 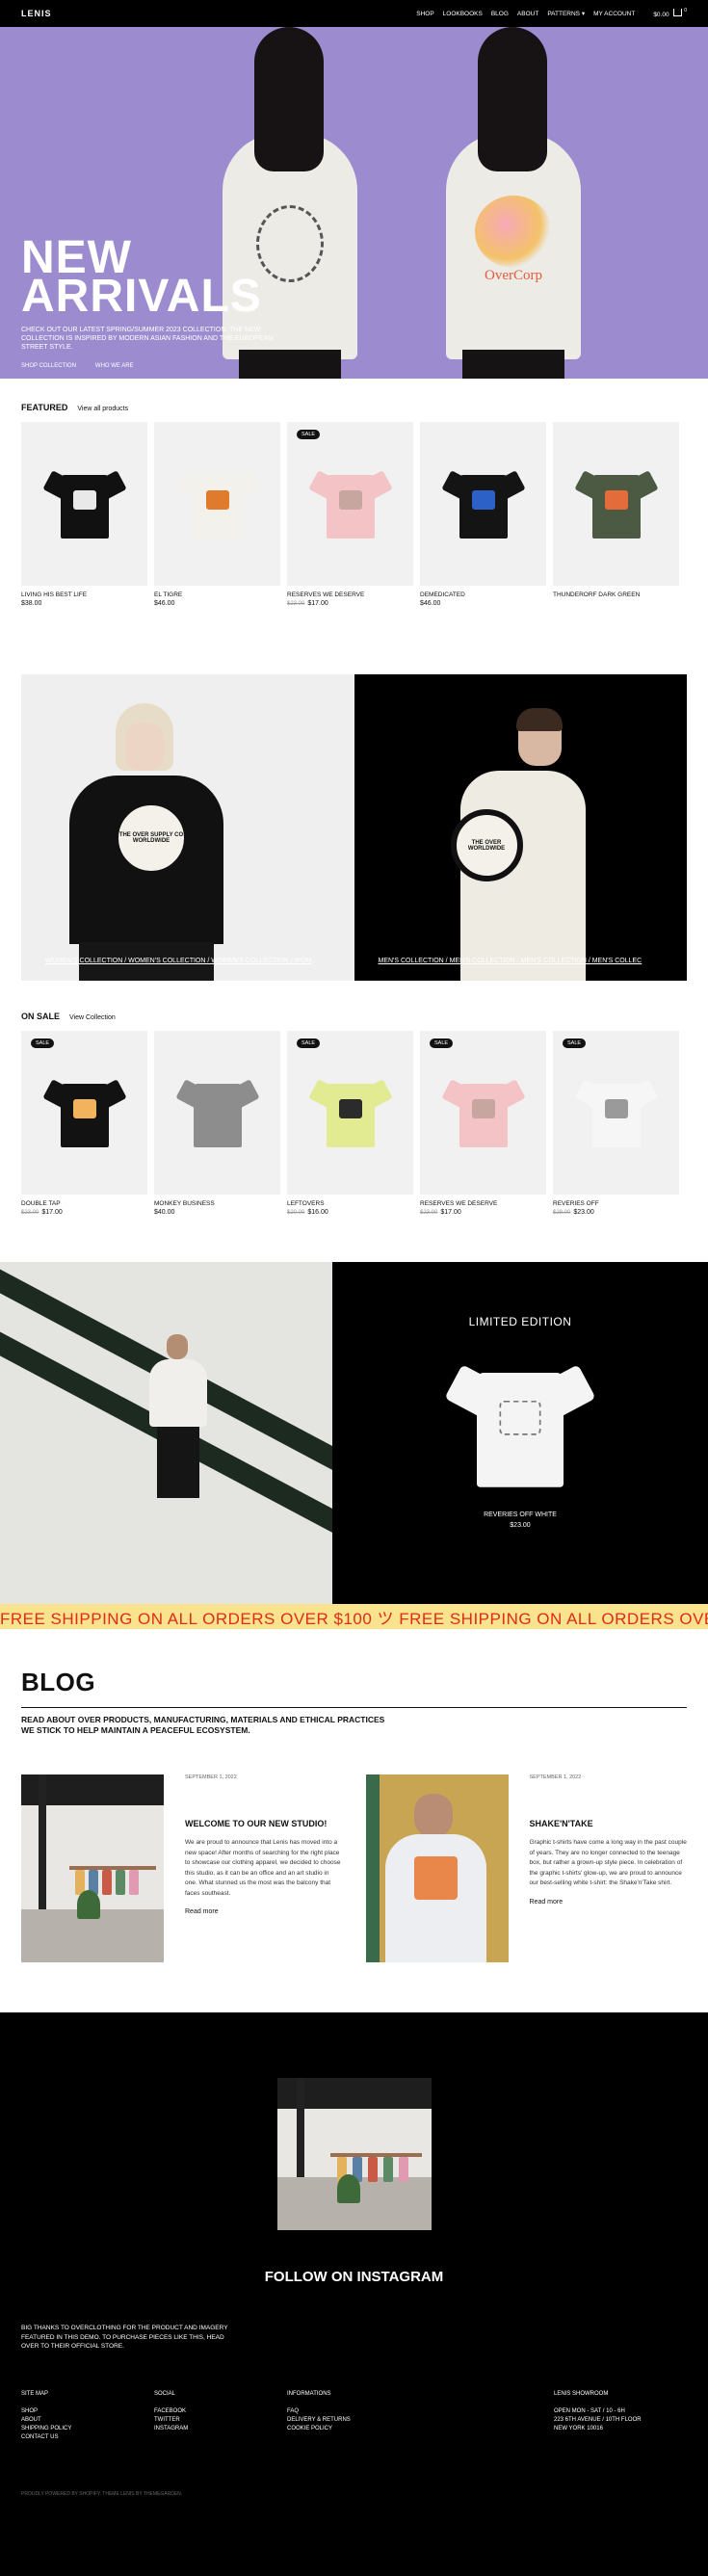 I want to click on current-price: $38.00, so click(x=31, y=604).